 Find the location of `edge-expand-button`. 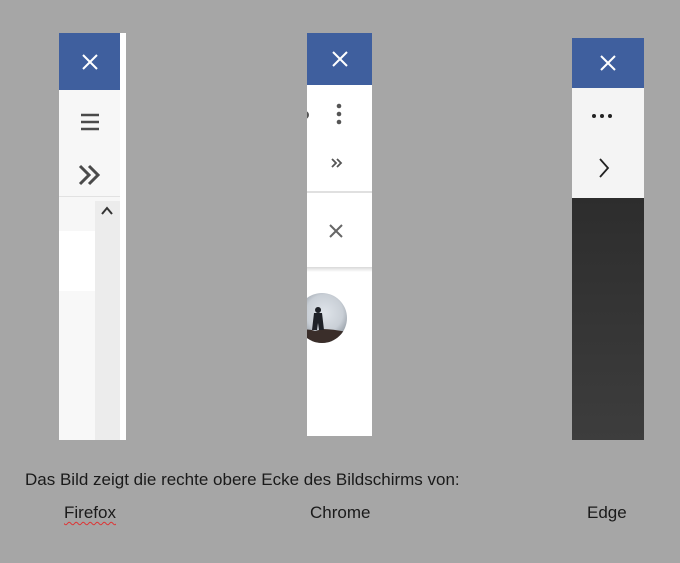

edge-expand-button is located at coordinates (604, 168).